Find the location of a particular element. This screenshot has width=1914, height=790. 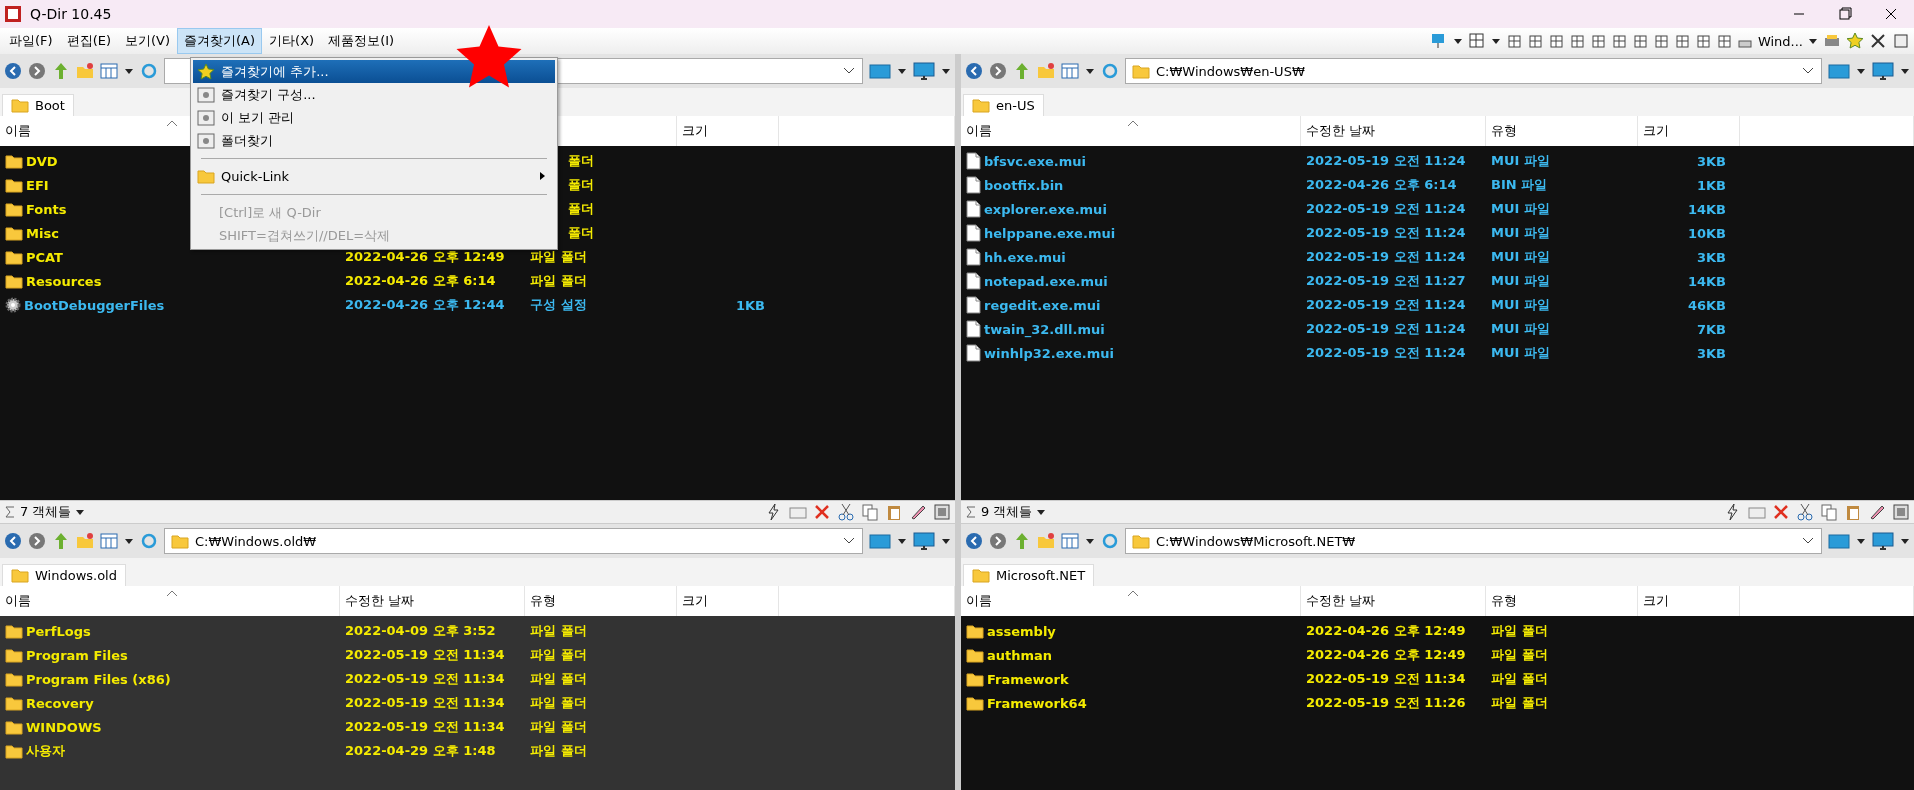

menu-item: 이 보기 관리 is located at coordinates (374, 117).